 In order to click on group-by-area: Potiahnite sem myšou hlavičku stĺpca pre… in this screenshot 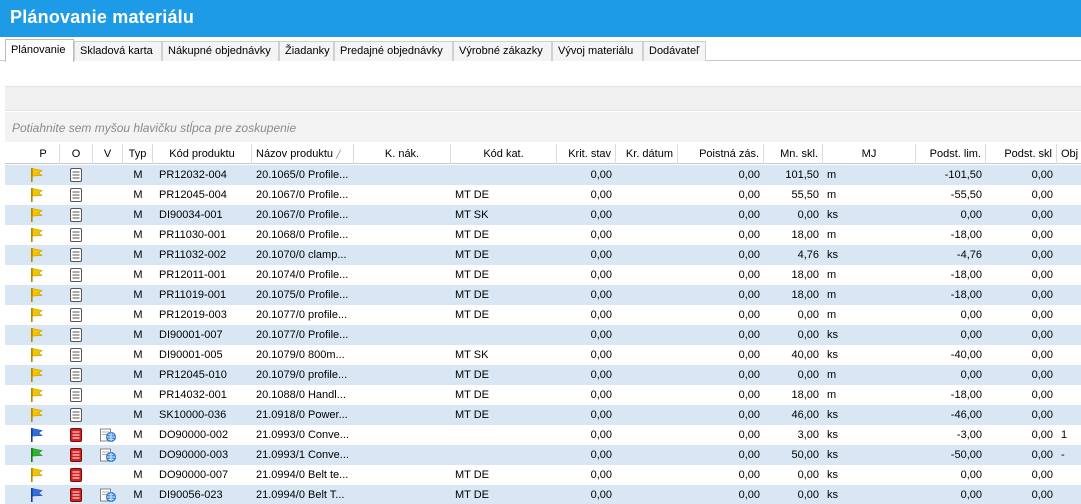, I will do `click(543, 127)`.